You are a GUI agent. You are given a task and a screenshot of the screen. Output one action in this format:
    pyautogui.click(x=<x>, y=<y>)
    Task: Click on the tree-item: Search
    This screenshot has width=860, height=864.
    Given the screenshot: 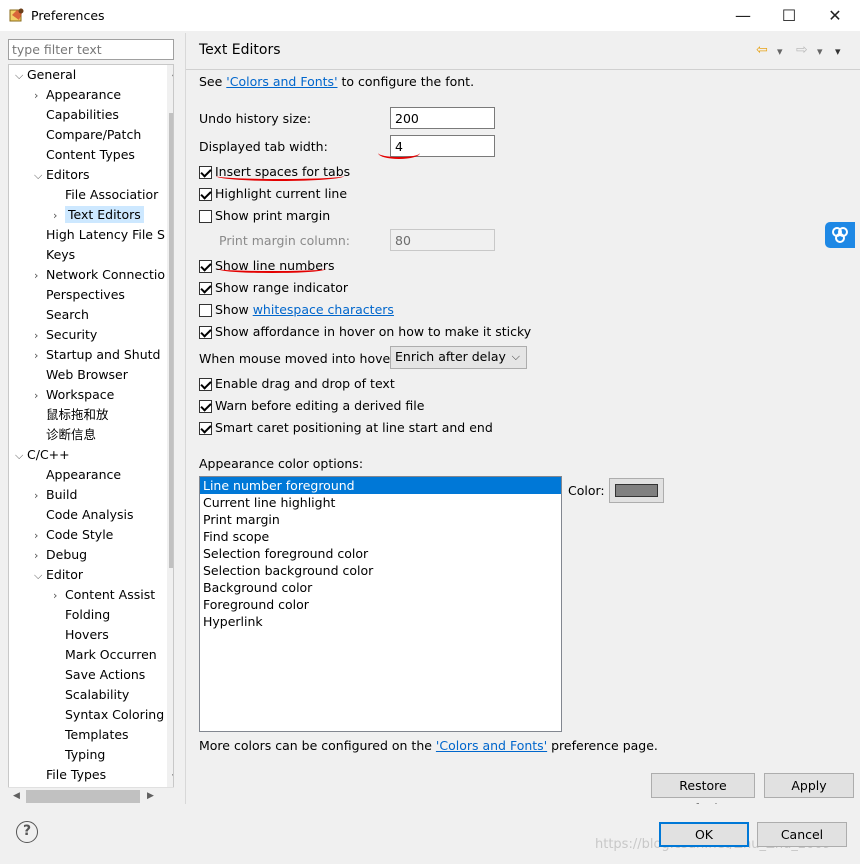 What is the action you would take?
    pyautogui.click(x=61, y=315)
    